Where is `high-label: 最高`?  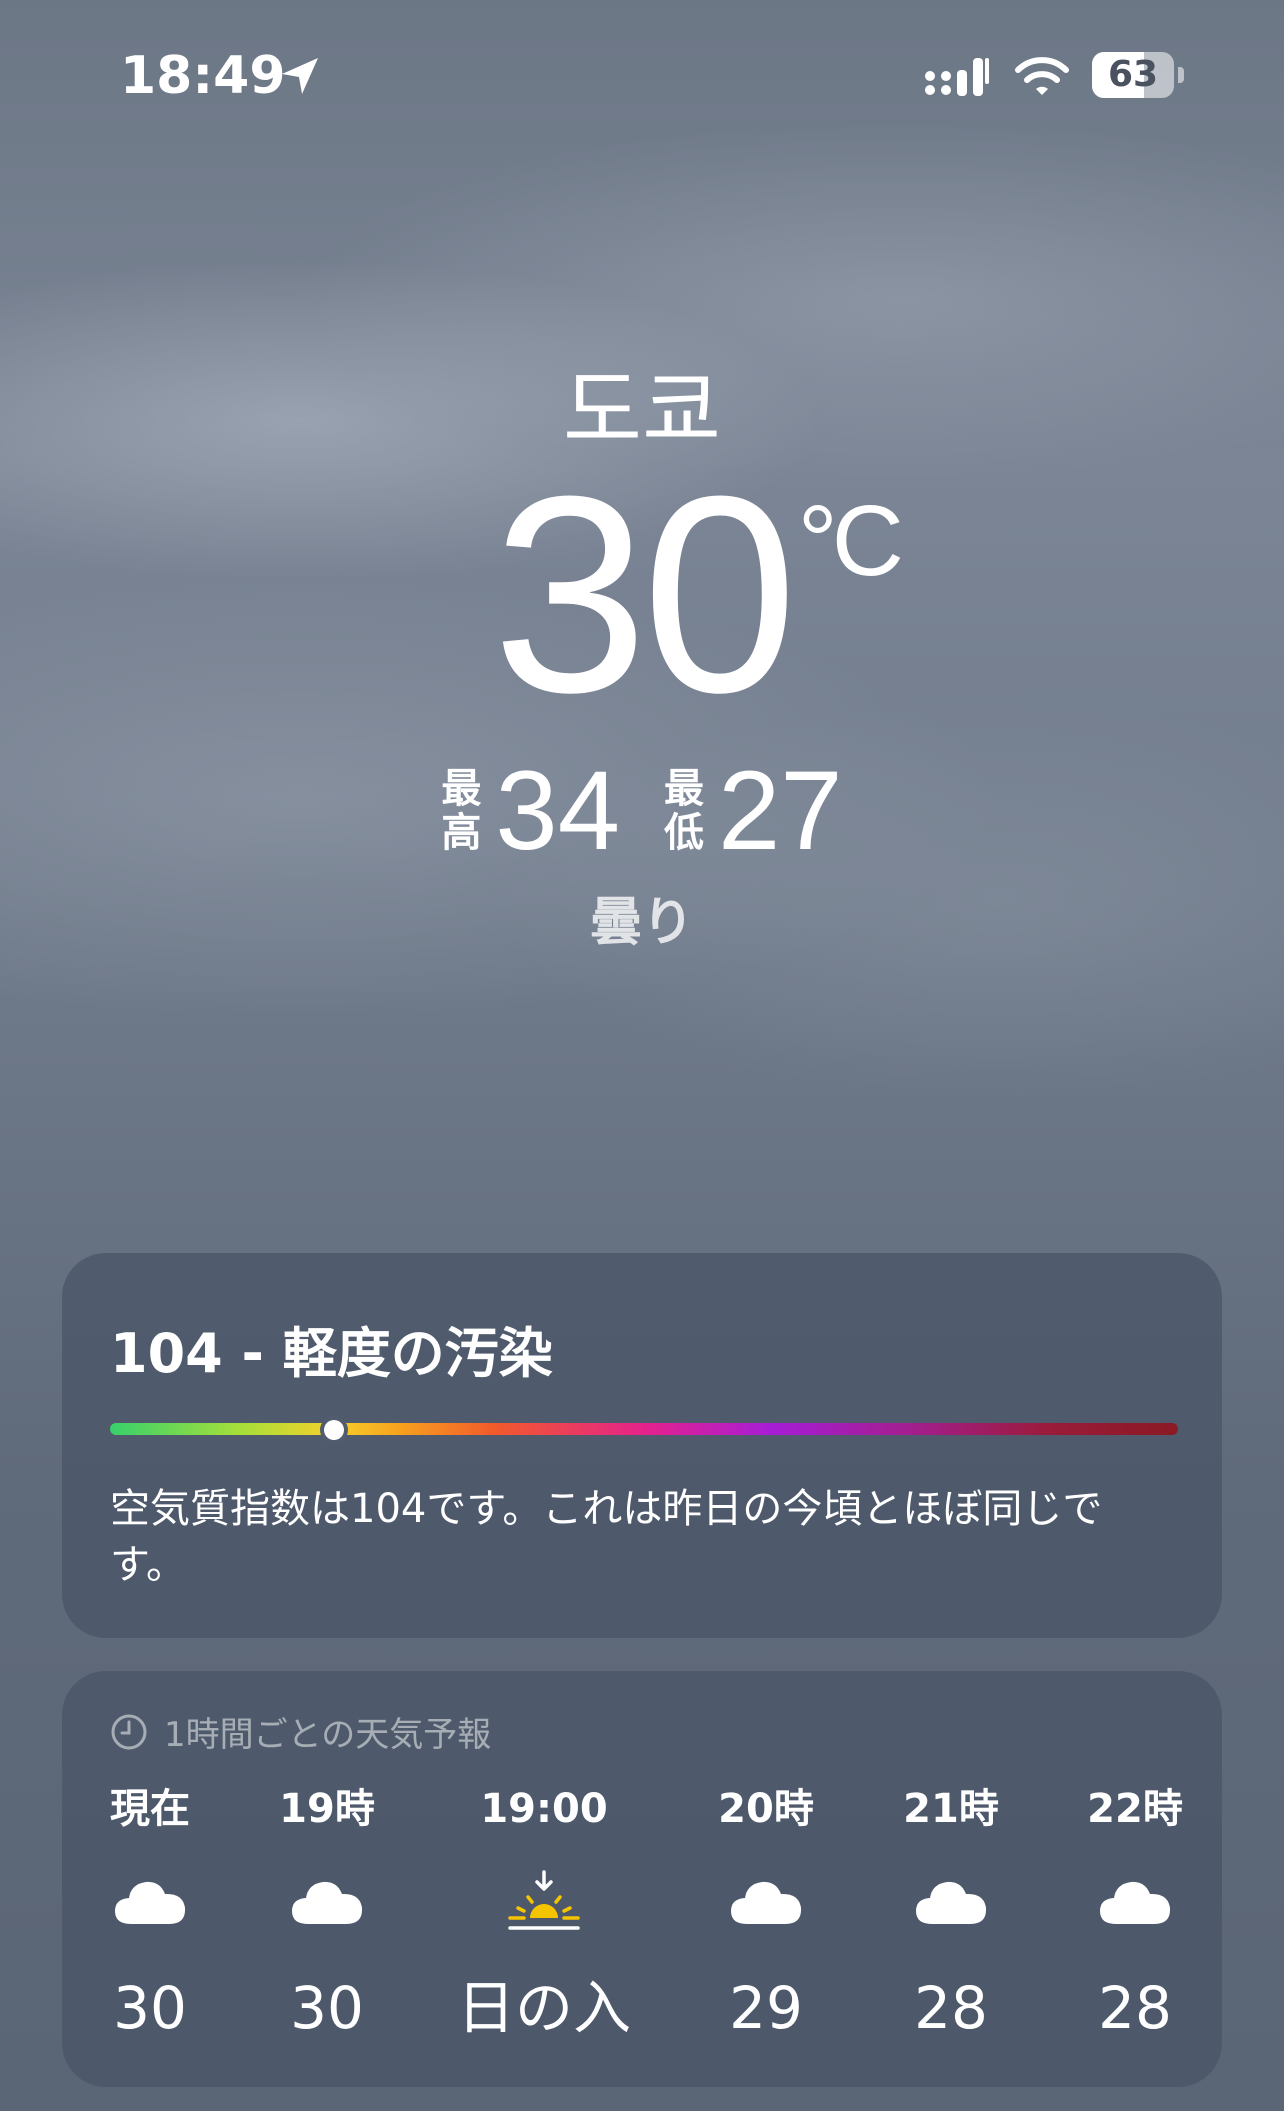 high-label: 最高 is located at coordinates (461, 811).